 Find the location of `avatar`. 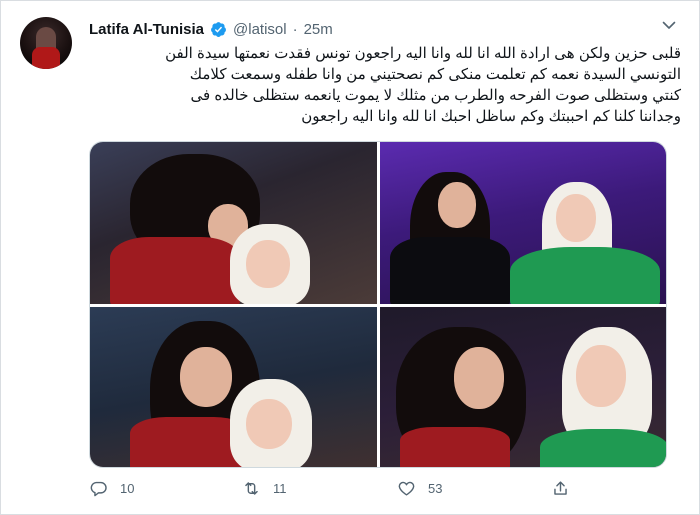

avatar is located at coordinates (46, 43).